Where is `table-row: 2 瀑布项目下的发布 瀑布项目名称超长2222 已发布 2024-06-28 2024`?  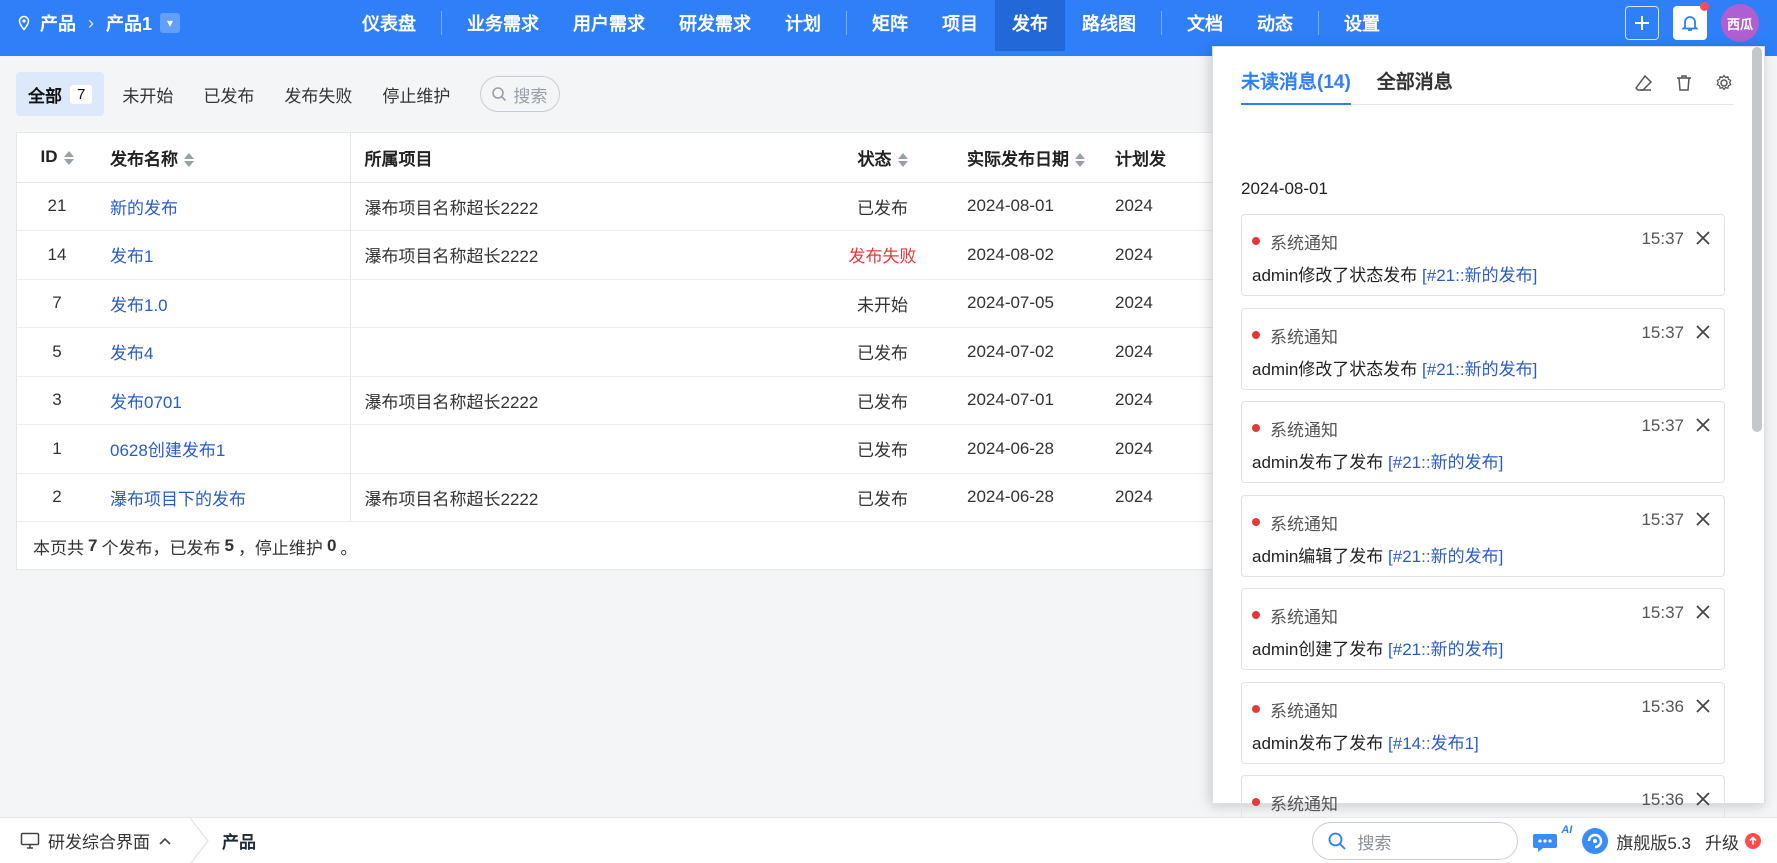
table-row: 2 瀑布项目下的发布 瀑布项目名称超长2222 已发布 2024-06-28 2024 is located at coordinates (667, 497).